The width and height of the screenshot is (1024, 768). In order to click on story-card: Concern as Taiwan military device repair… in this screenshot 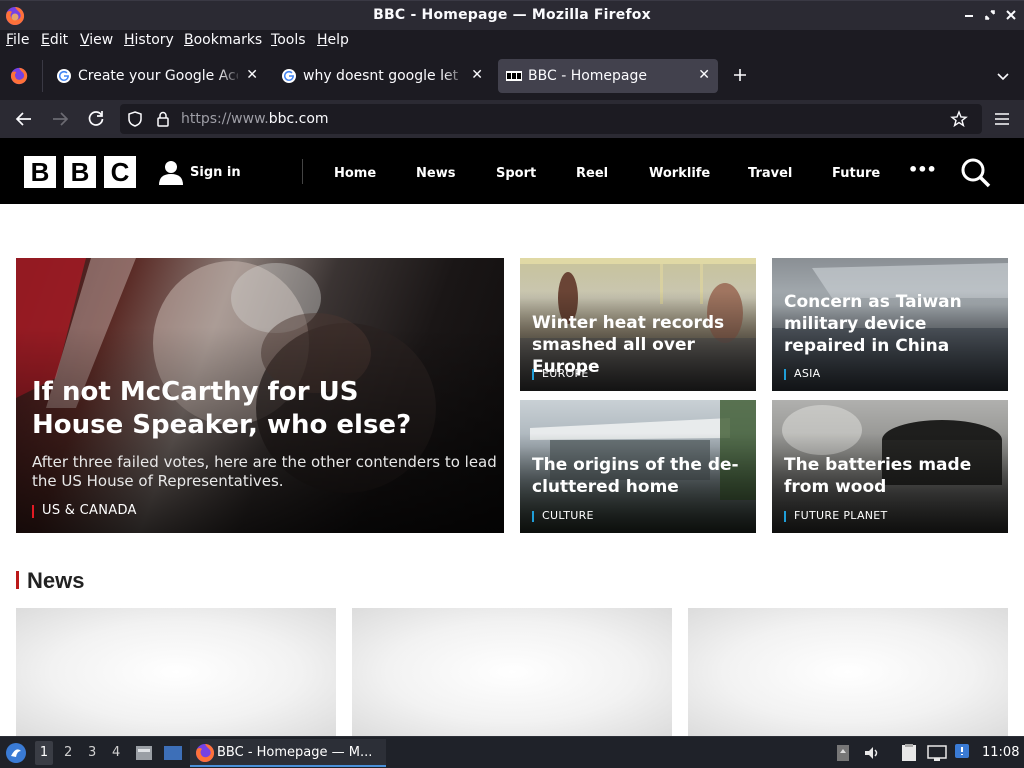, I will do `click(890, 324)`.